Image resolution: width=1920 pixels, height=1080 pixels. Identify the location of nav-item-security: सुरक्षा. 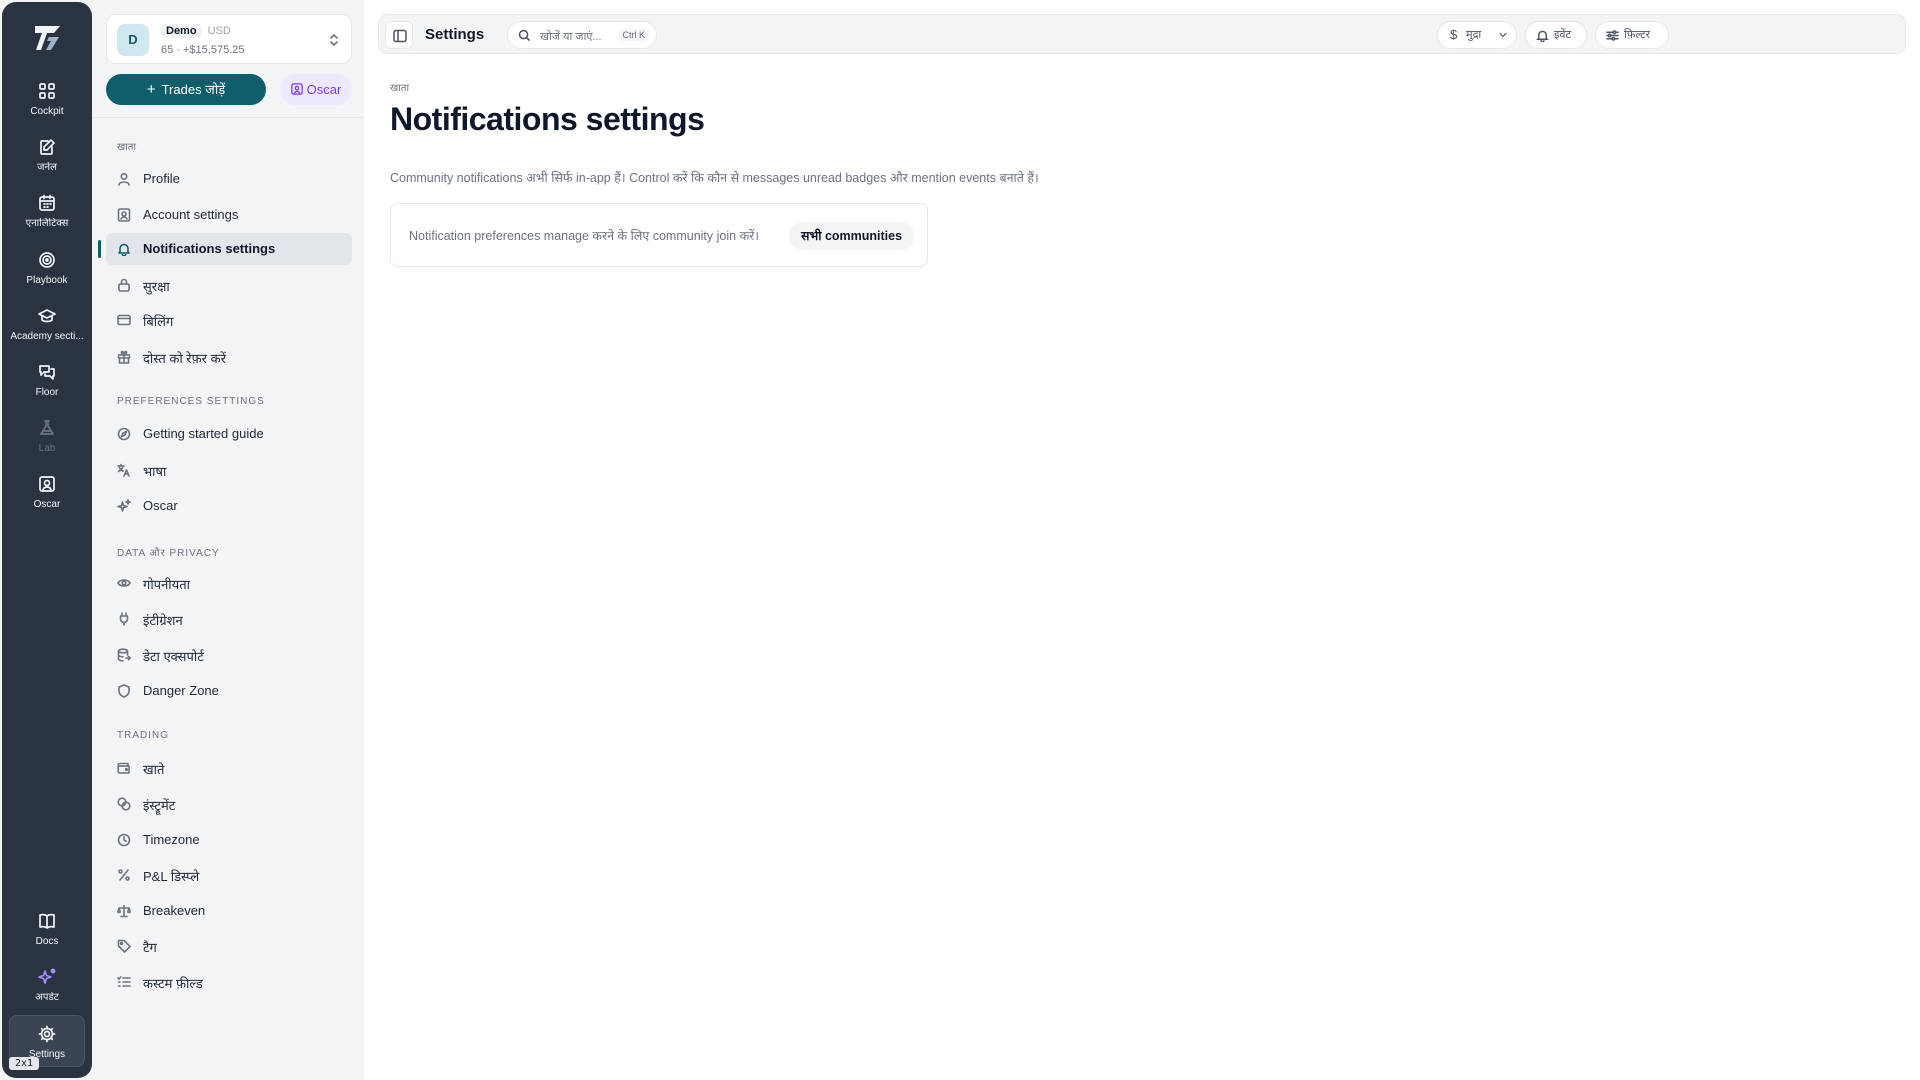
(229, 285).